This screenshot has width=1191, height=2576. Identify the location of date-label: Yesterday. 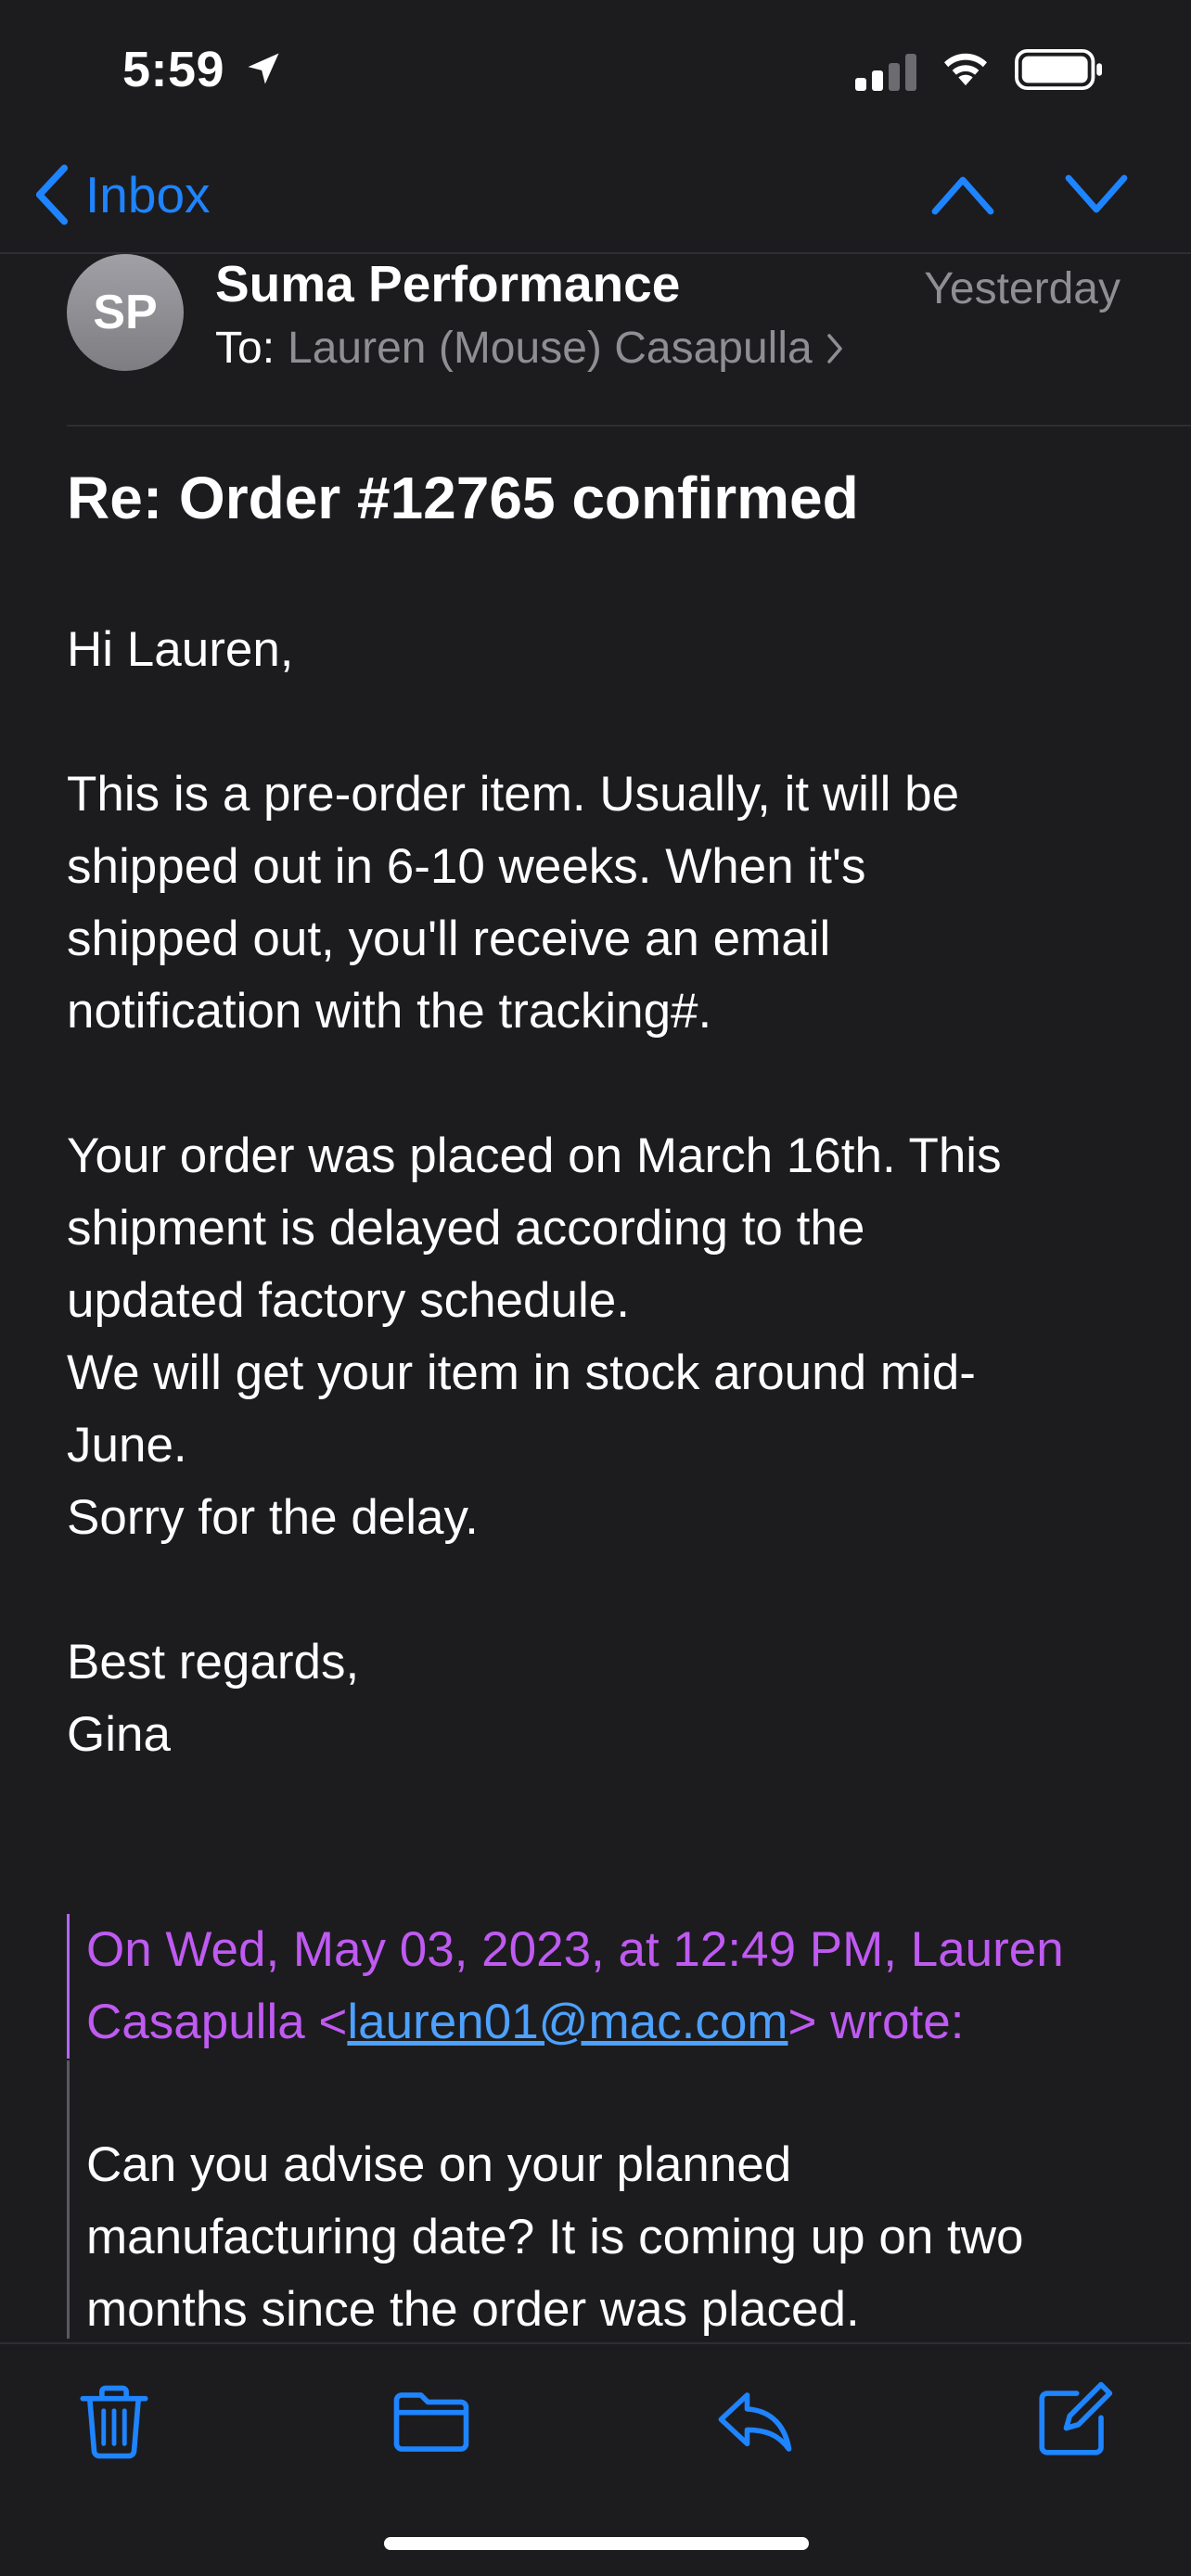
(1022, 288).